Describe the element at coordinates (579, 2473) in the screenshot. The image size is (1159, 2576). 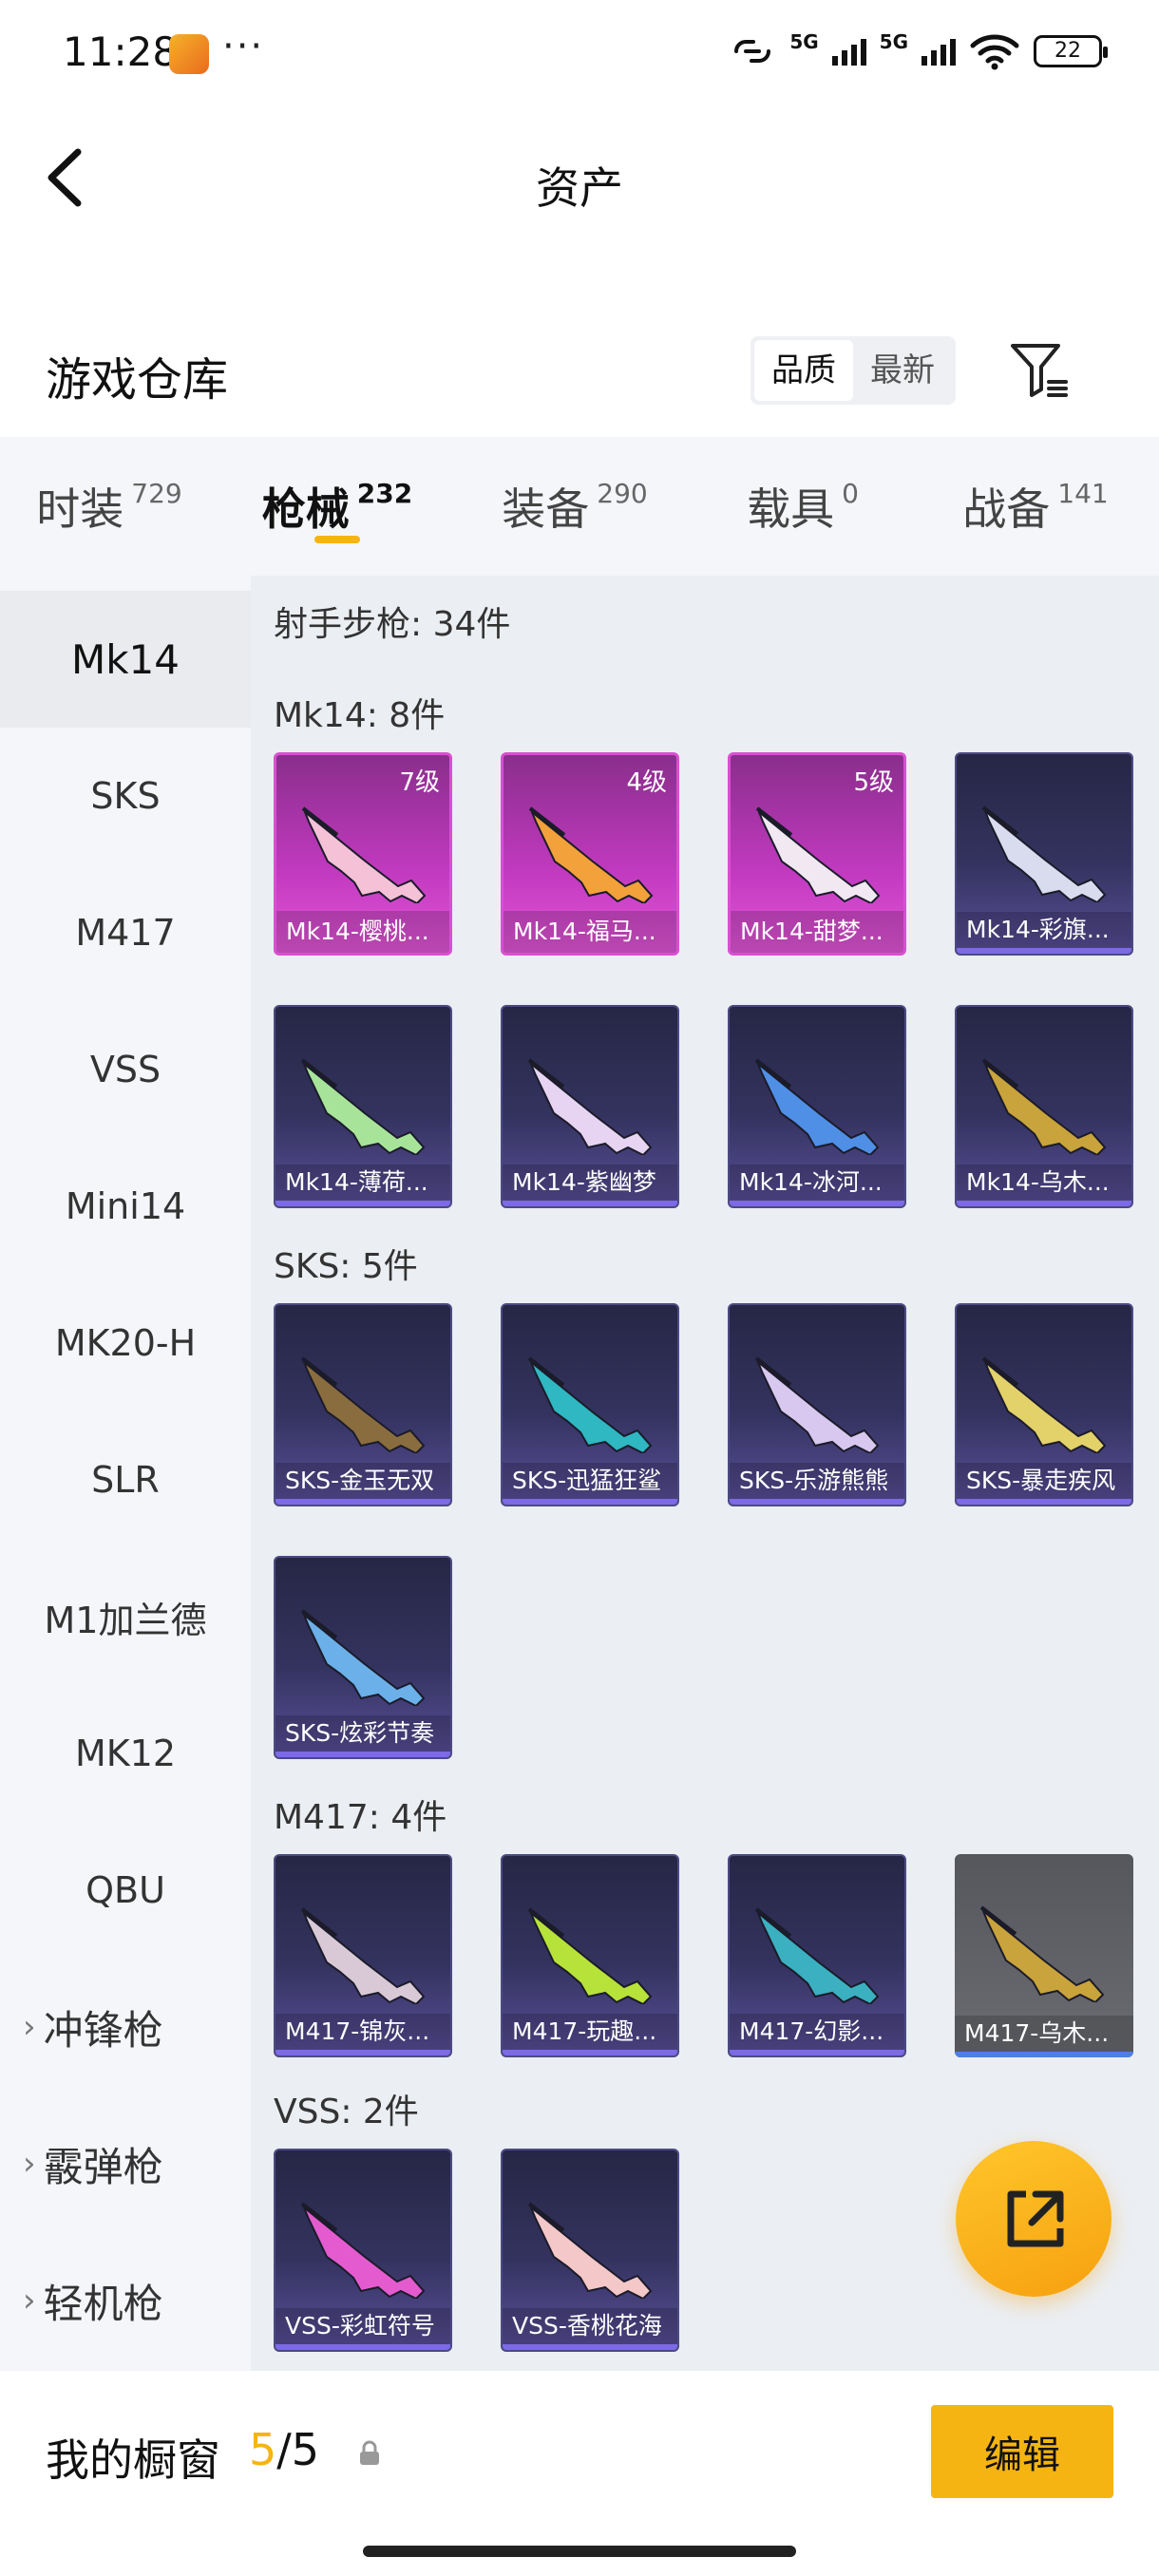
I see `showcase-bar: 我的橱窗 5/5 编辑` at that location.